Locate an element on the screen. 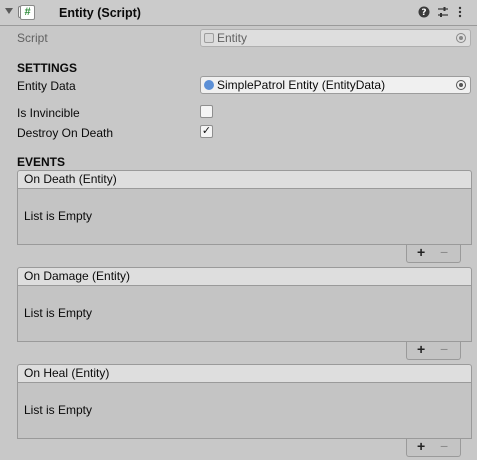 Image resolution: width=477 pixels, height=460 pixels. is-invincible-checkbox is located at coordinates (206, 111).